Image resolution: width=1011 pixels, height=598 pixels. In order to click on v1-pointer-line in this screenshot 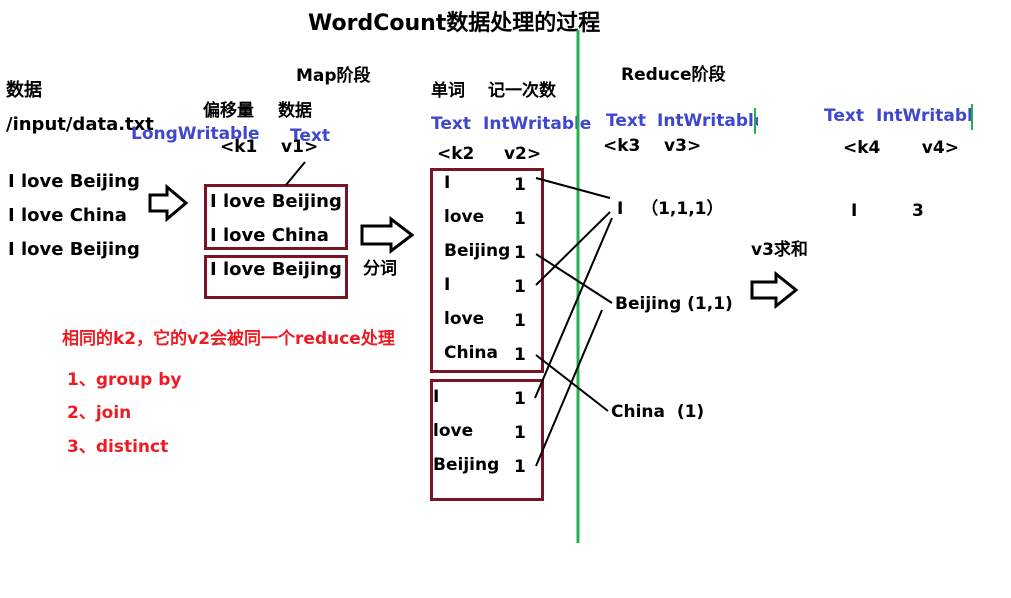, I will do `click(295, 173)`.